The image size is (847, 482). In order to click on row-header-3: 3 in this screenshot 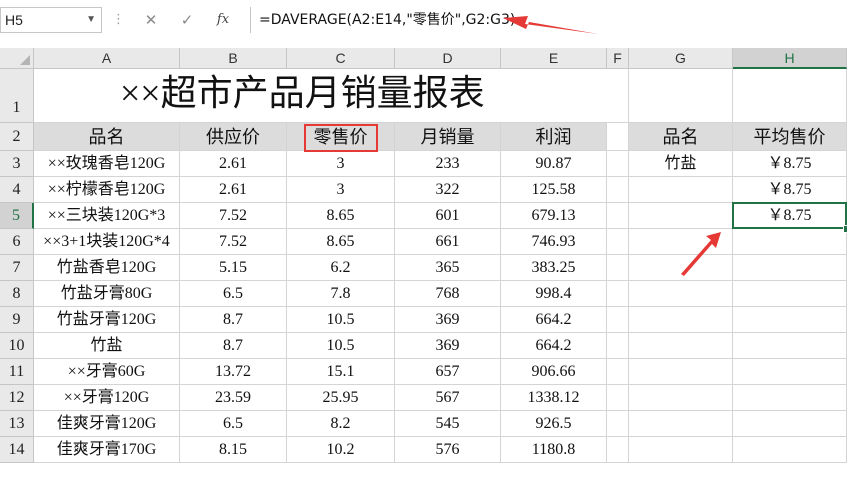, I will do `click(17, 164)`.